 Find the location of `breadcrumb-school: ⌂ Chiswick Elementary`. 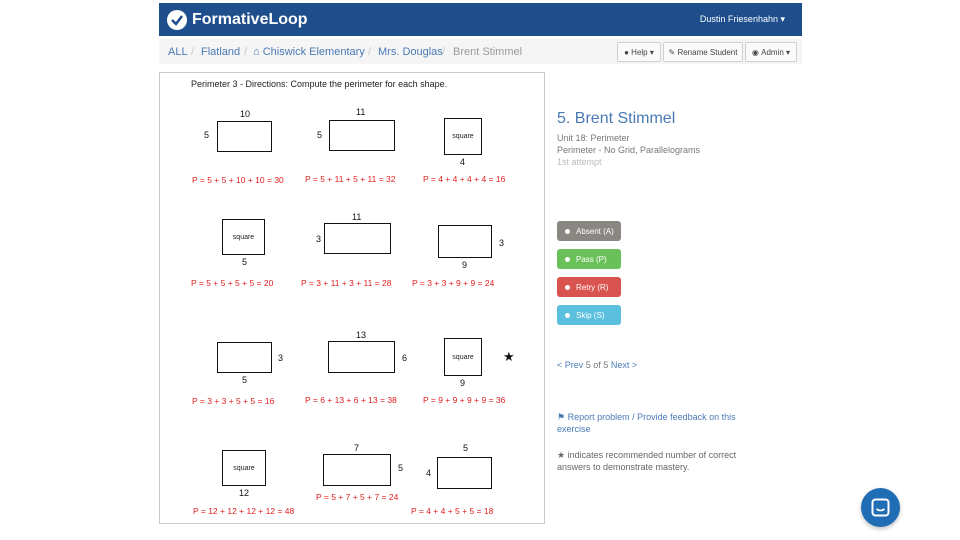

breadcrumb-school: ⌂ Chiswick Elementary is located at coordinates (309, 52).